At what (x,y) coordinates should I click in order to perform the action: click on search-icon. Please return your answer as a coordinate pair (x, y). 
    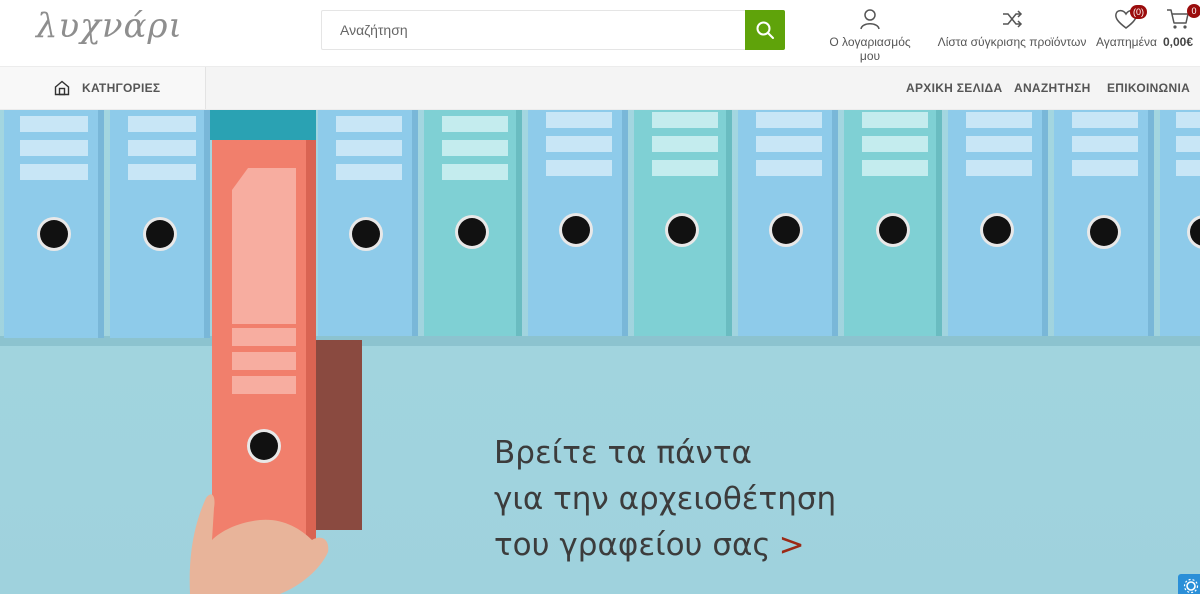
    Looking at the image, I should click on (765, 30).